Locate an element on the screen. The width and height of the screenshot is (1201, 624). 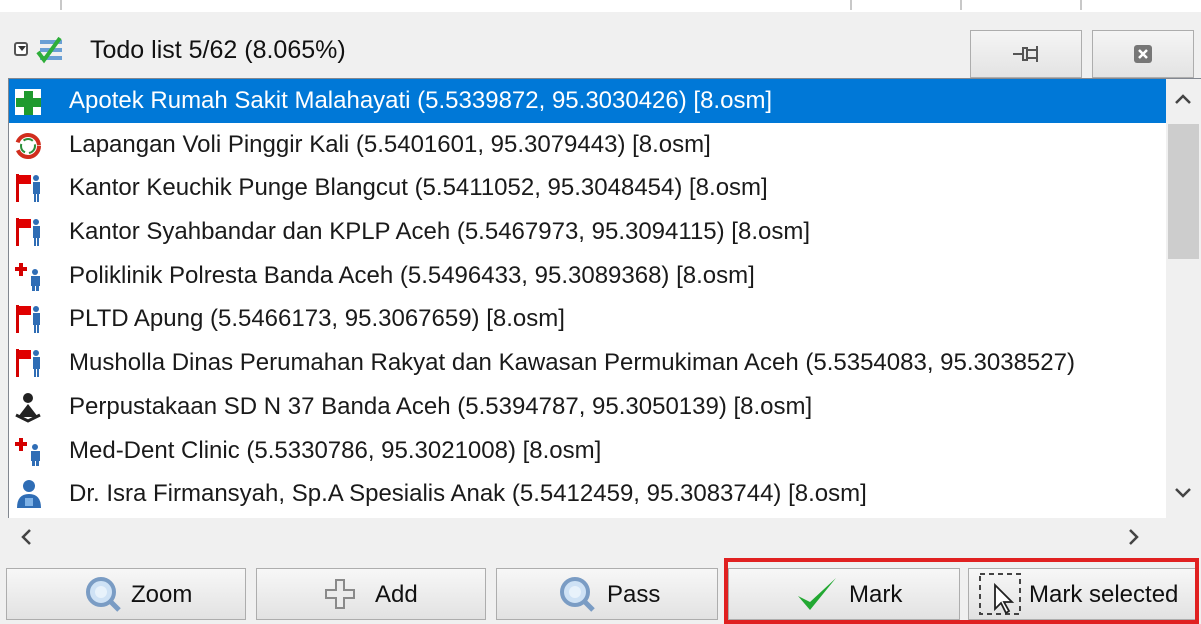
todo-panel-header: Todo list 5/62 (8.065%) is located at coordinates (600, 45).